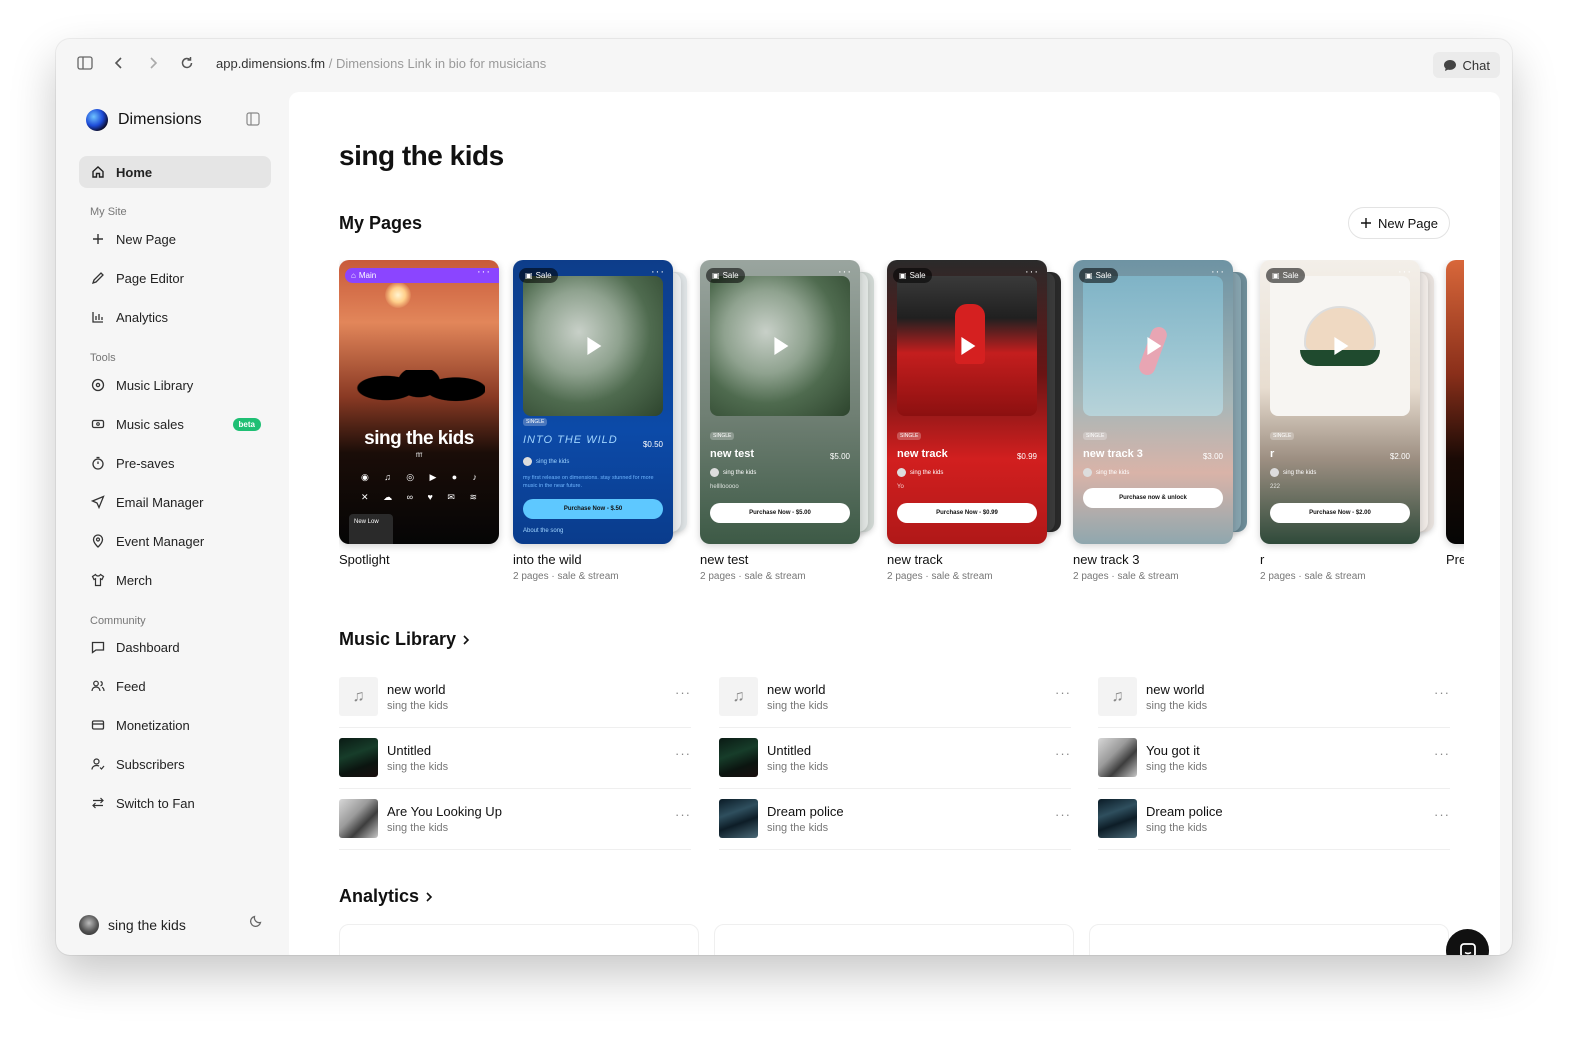 This screenshot has width=1588, height=1042. Describe the element at coordinates (422, 275) in the screenshot. I see `main-badge: ⌂ Main` at that location.